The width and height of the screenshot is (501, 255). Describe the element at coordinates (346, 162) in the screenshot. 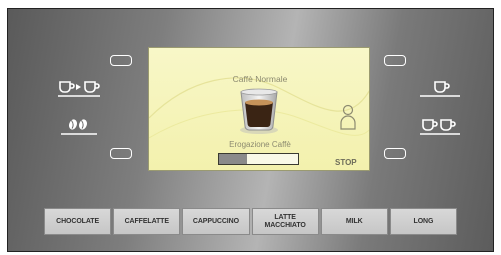

I see `stop-button: STOP` at that location.